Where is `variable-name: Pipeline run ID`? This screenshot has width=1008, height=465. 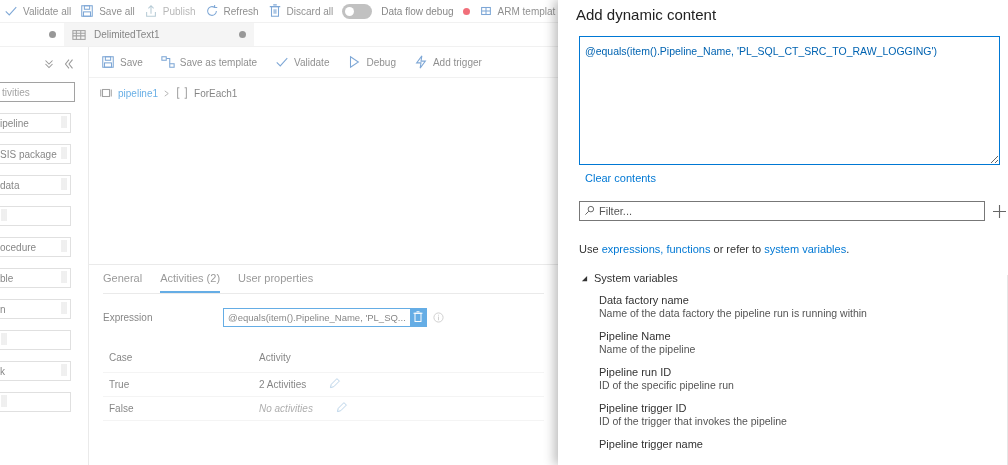 variable-name: Pipeline run ID is located at coordinates (802, 372).